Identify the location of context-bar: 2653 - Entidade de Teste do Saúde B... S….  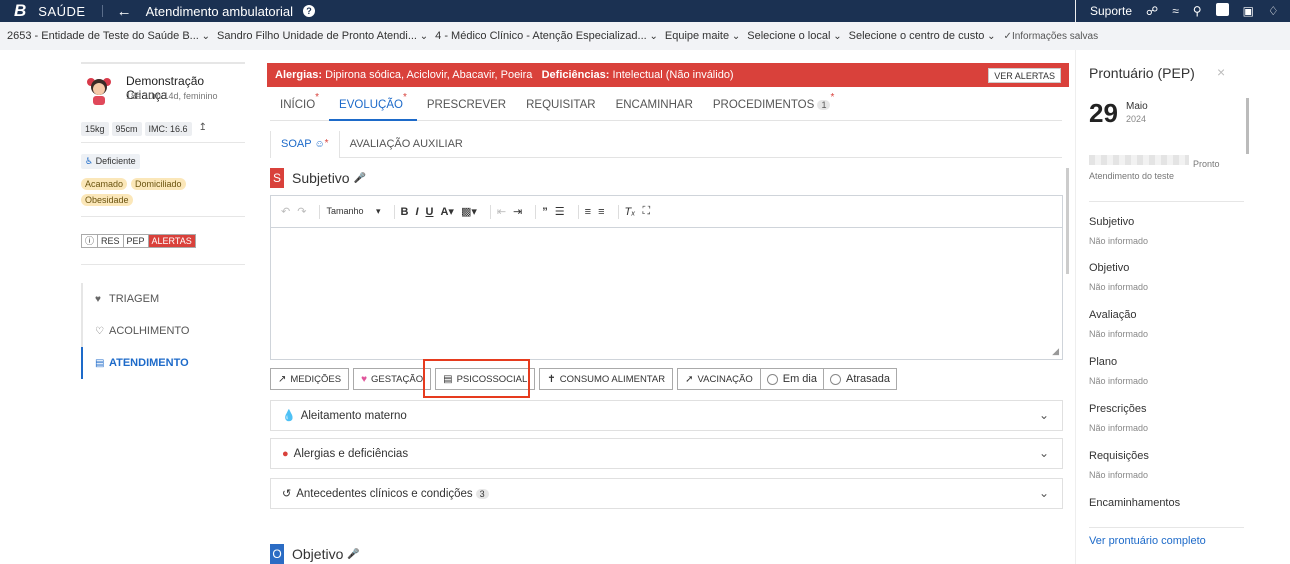
(645, 36).